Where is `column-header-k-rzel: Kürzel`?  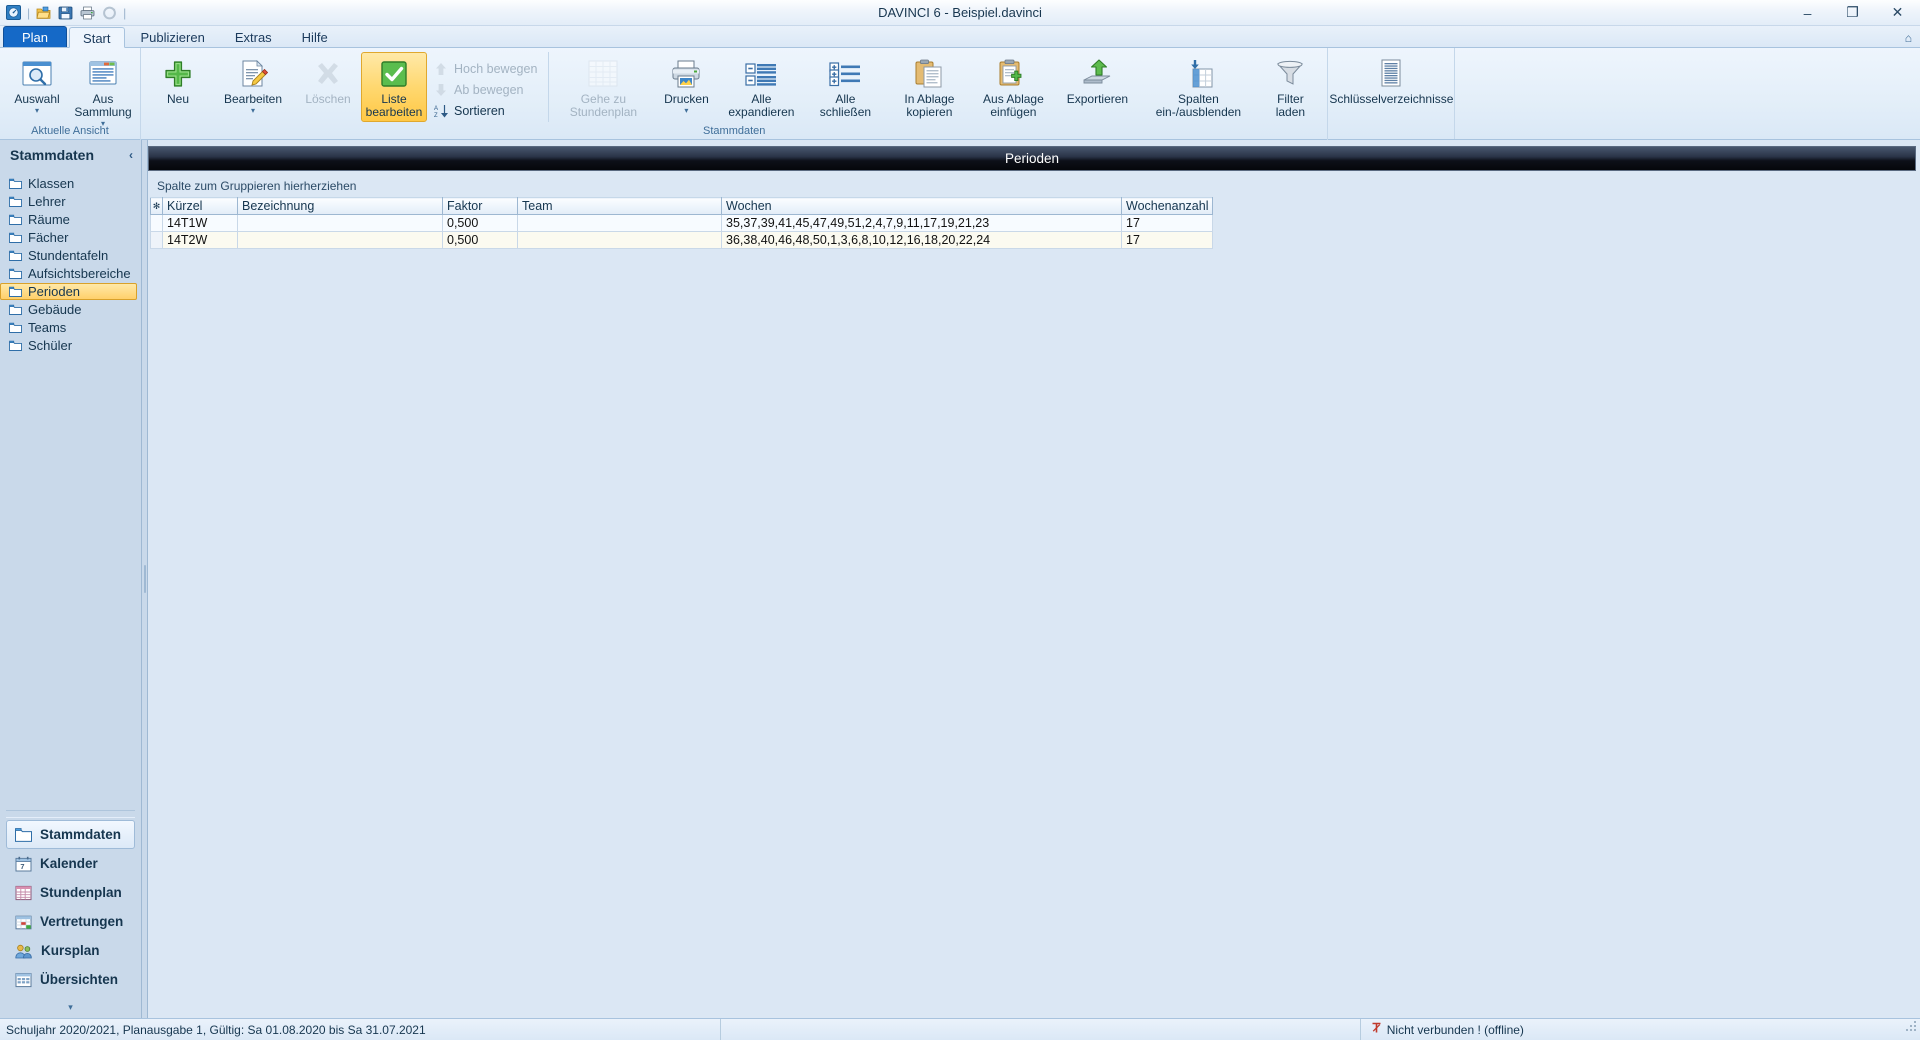 column-header-k-rzel: Kürzel is located at coordinates (200, 206).